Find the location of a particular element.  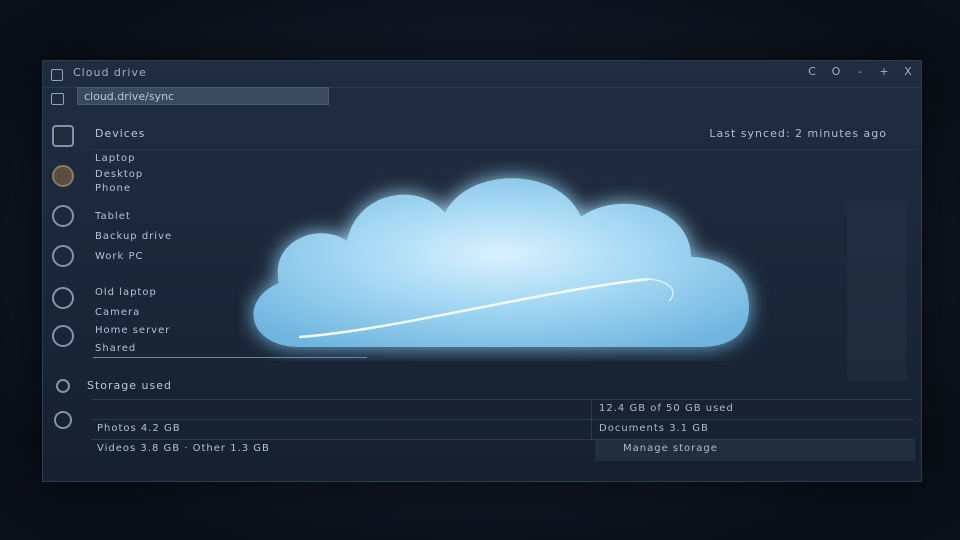

refresh-icon: C is located at coordinates (812, 71).